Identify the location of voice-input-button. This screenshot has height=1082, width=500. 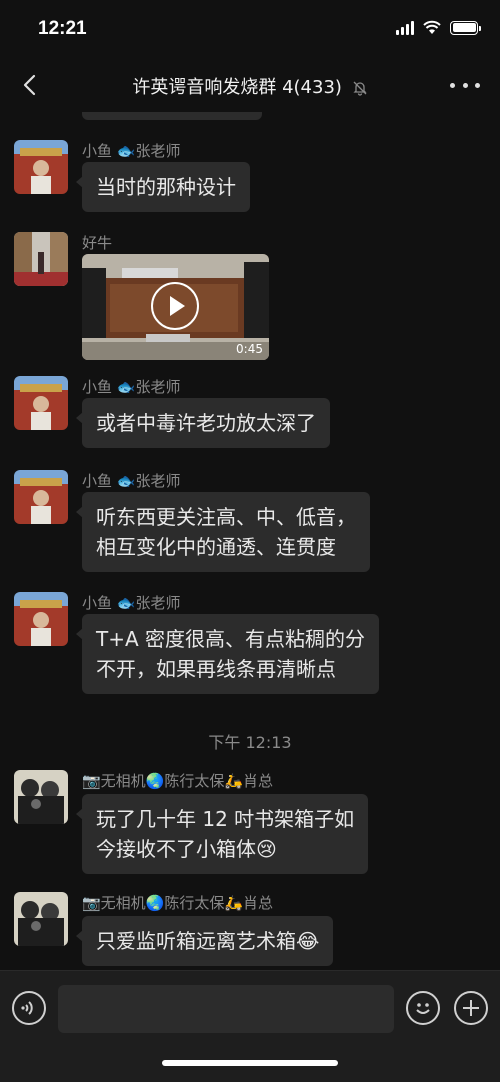
(29, 1008).